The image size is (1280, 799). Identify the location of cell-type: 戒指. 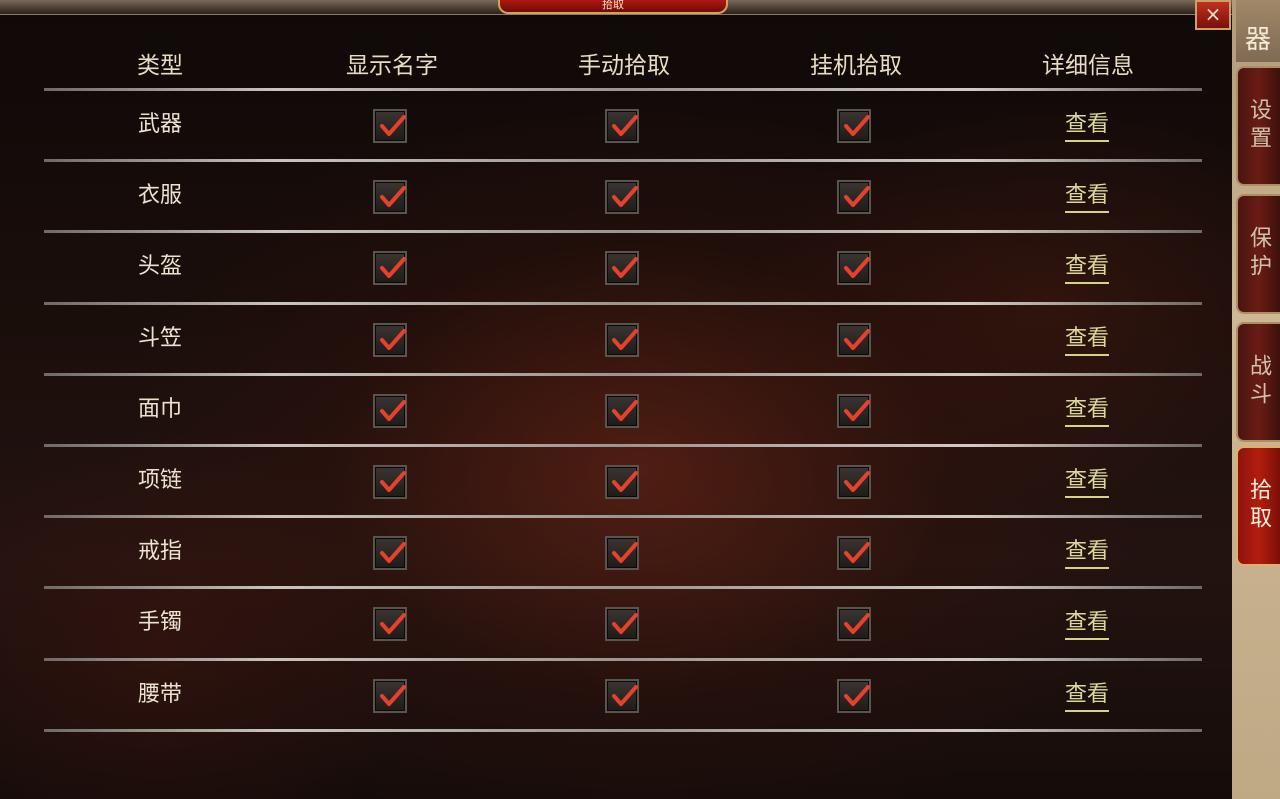
(159, 552).